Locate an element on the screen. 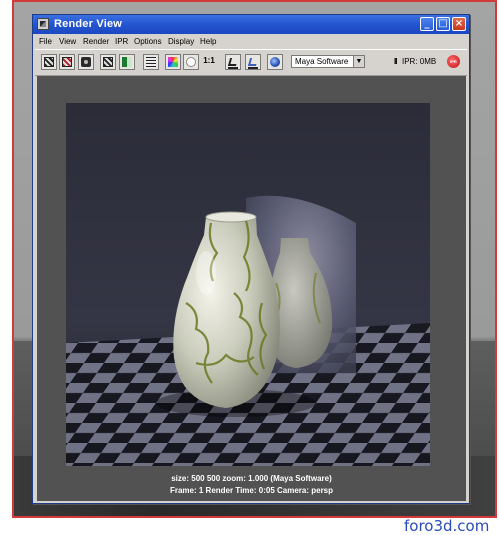 The image size is (499, 535). menu-options: Options is located at coordinates (148, 41).